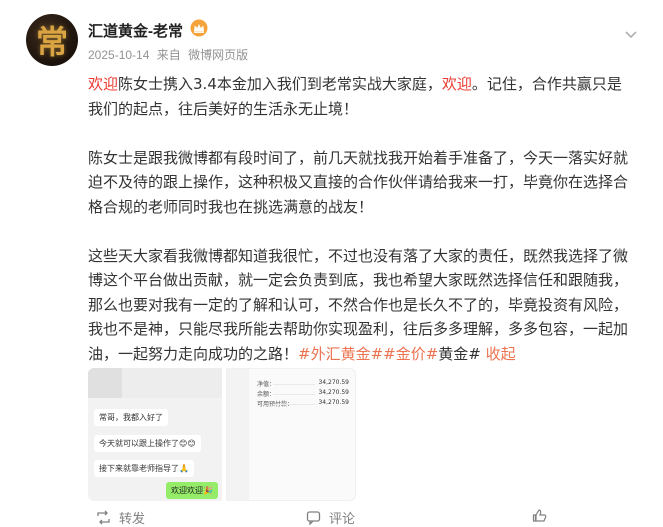 The height and width of the screenshot is (527, 663). Describe the element at coordinates (103, 517) in the screenshot. I see `repost-icon` at that location.